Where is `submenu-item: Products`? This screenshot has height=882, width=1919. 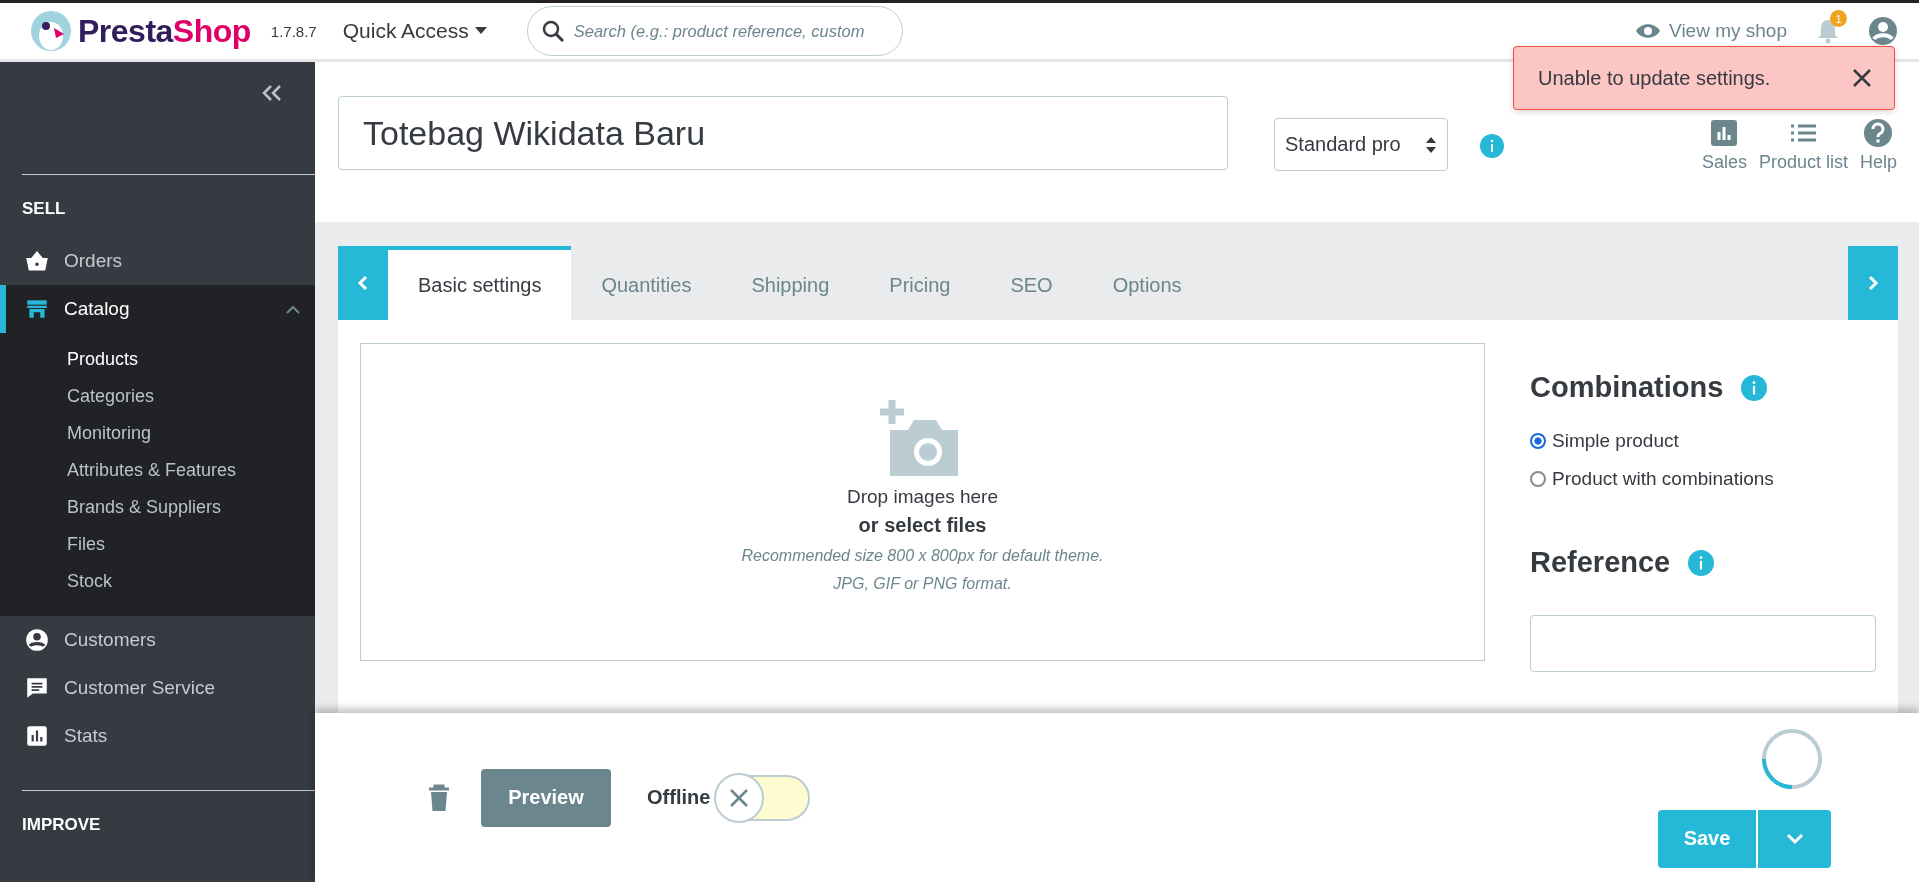 submenu-item: Products is located at coordinates (157, 359).